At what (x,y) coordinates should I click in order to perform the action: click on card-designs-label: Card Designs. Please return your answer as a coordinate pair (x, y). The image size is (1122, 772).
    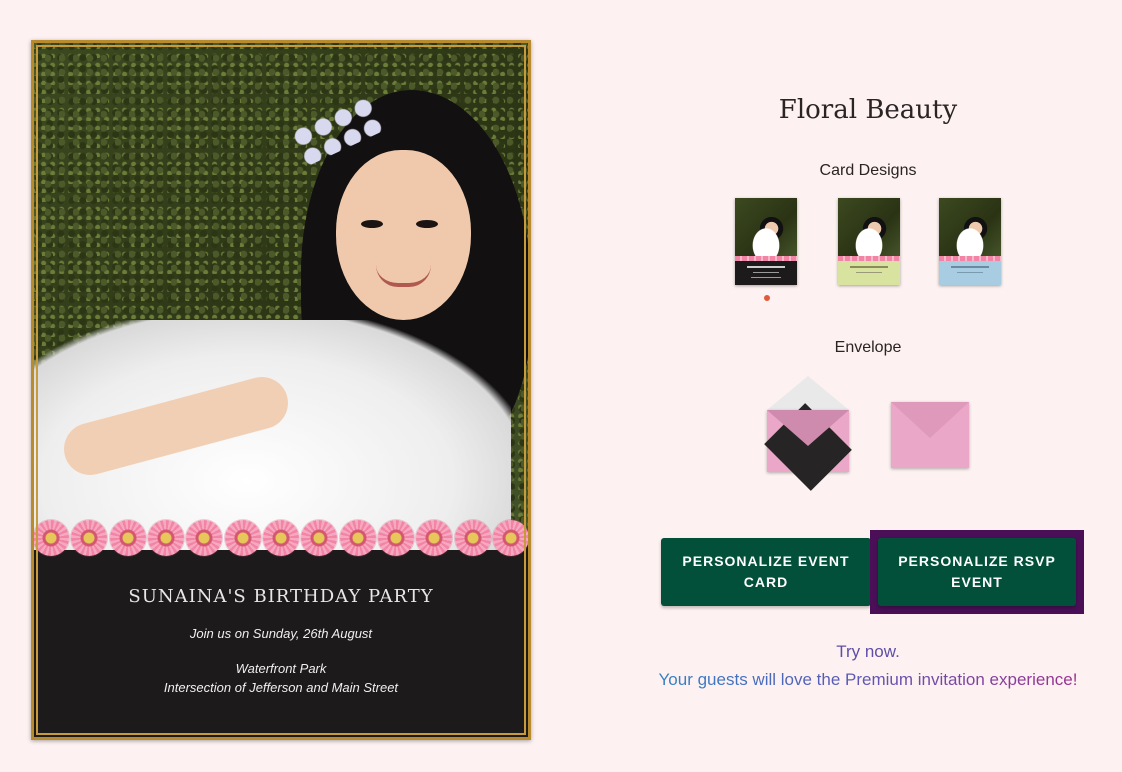
    Looking at the image, I should click on (868, 170).